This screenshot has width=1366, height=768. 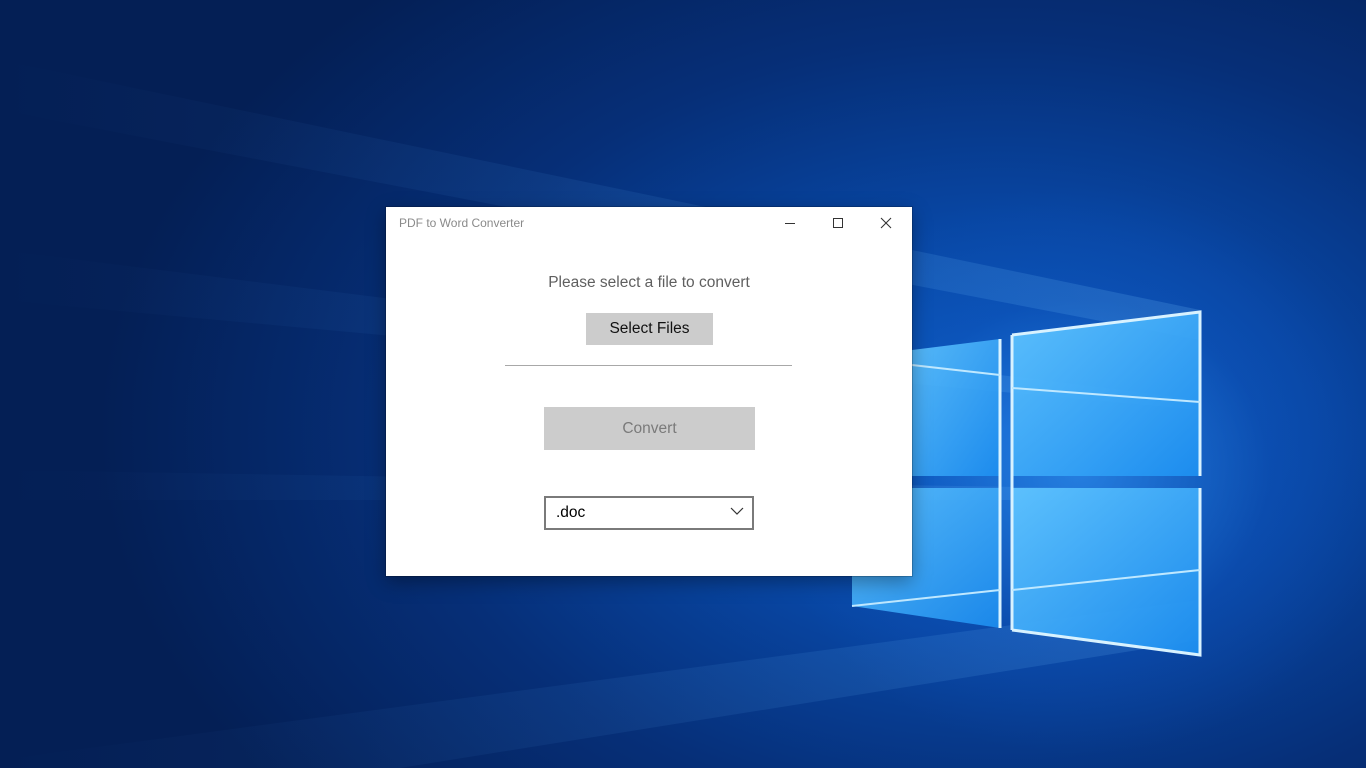 What do you see at coordinates (649, 428) in the screenshot?
I see `convert-button: Convert` at bounding box center [649, 428].